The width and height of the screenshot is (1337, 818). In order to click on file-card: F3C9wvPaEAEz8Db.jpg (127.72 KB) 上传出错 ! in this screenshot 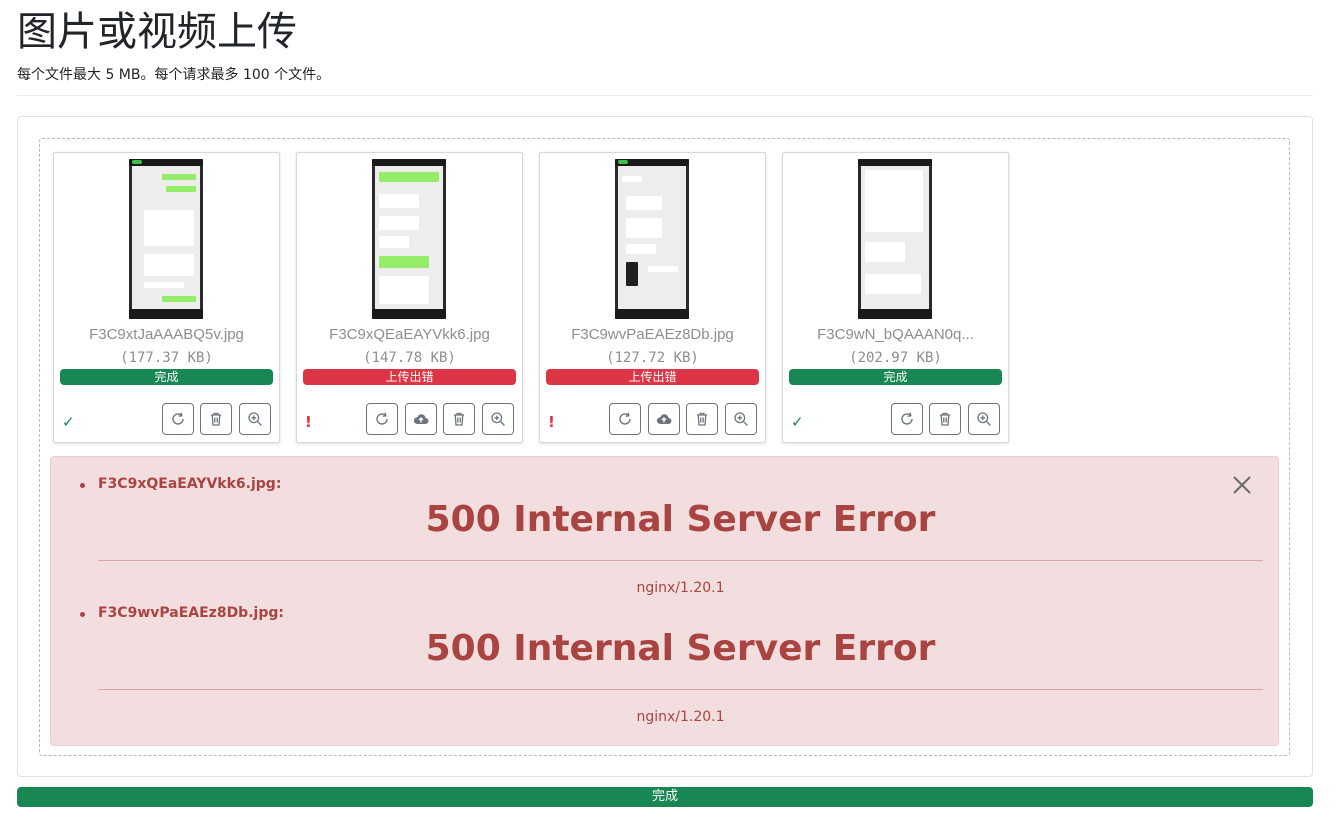, I will do `click(652, 297)`.